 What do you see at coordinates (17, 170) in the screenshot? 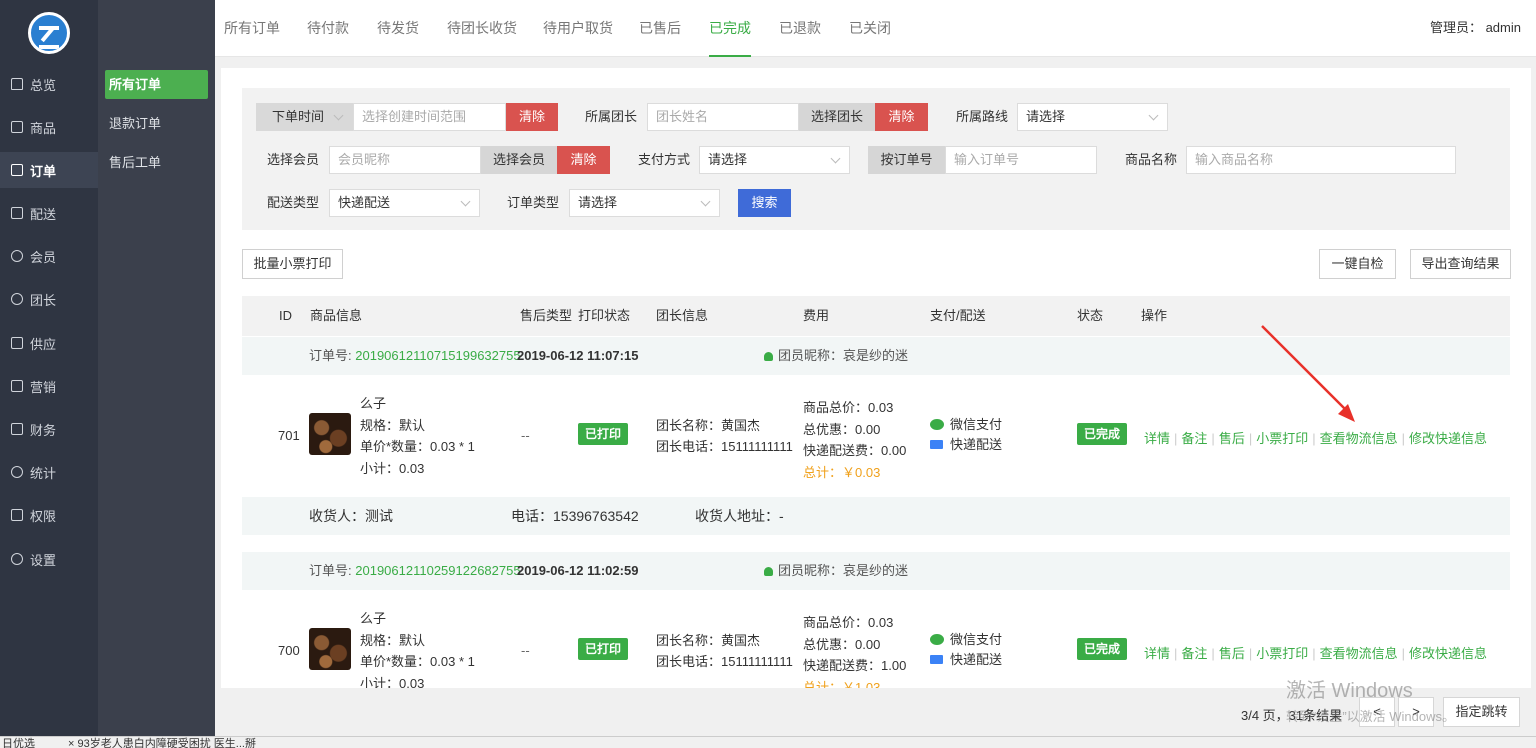
I see `order-icon` at bounding box center [17, 170].